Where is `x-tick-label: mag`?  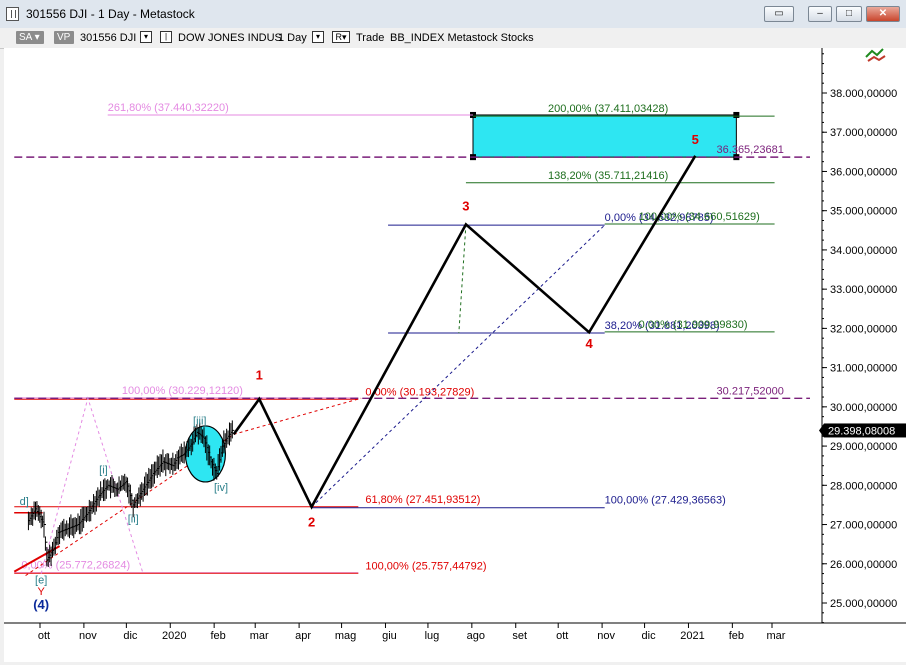 x-tick-label: mag is located at coordinates (345, 636).